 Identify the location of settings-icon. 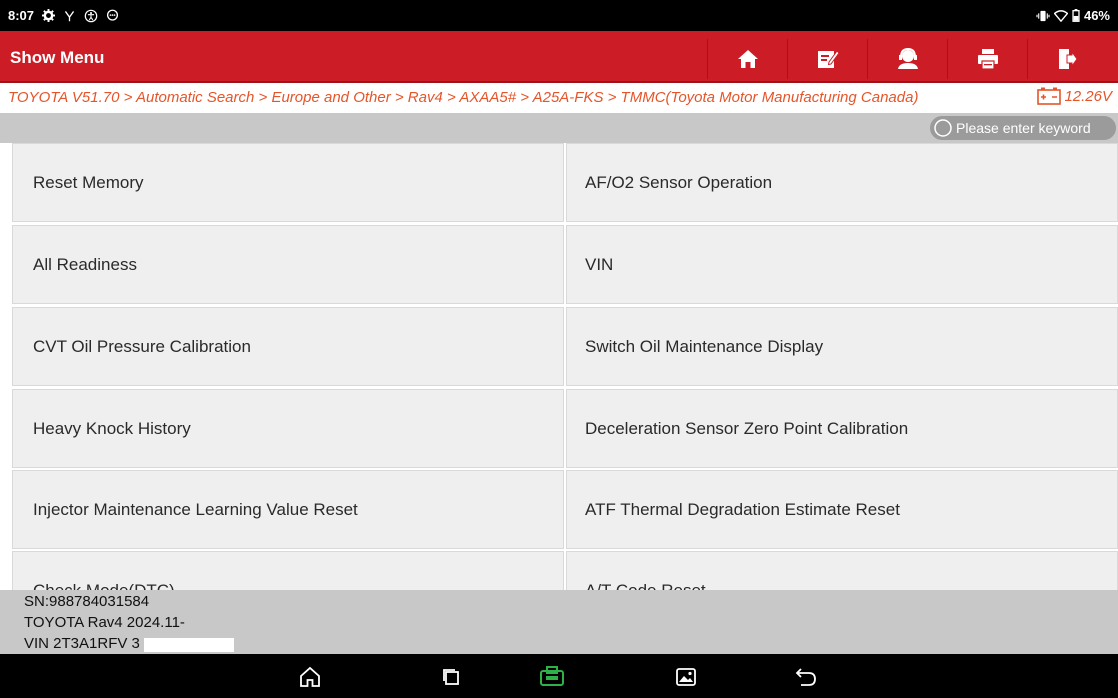
(49, 15).